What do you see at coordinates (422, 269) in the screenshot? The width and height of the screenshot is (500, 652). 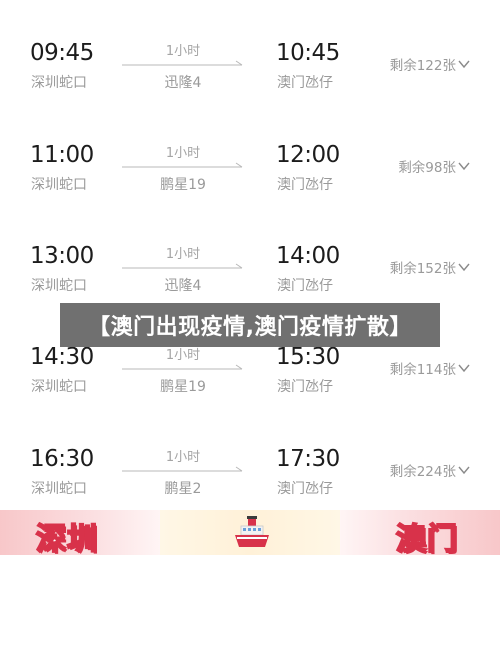 I see `remaining-tickets-label: 剩余152张` at bounding box center [422, 269].